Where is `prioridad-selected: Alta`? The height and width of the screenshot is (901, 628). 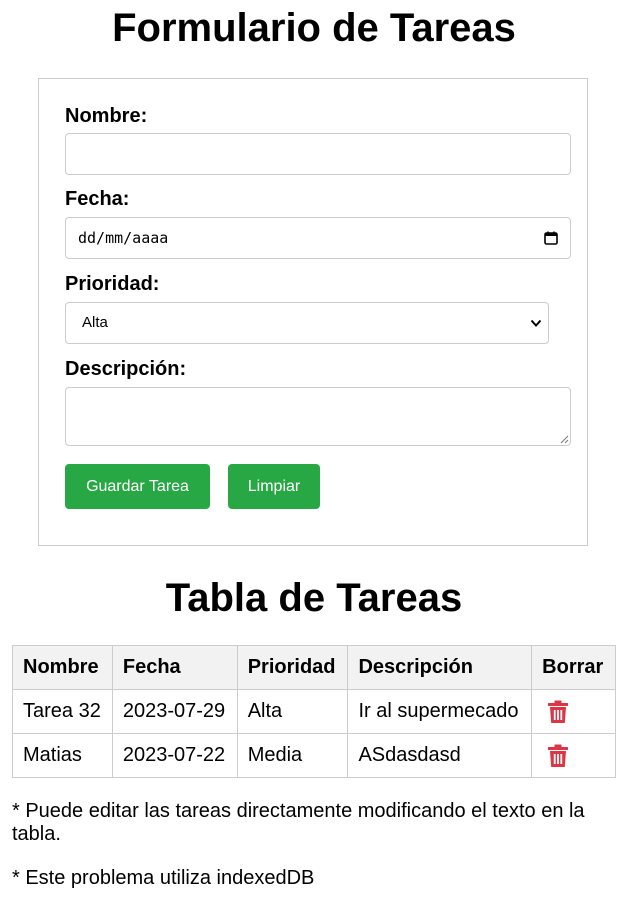 prioridad-selected: Alta is located at coordinates (95, 322).